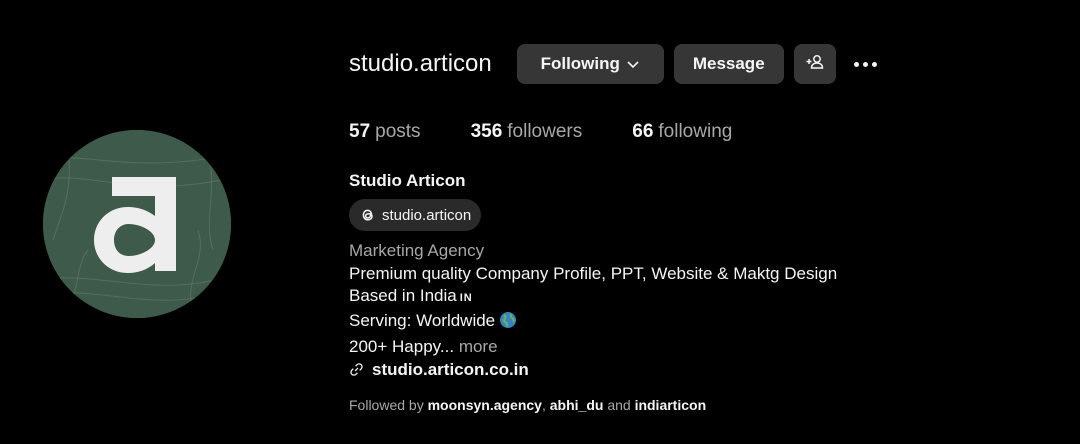 This screenshot has width=1080, height=444. What do you see at coordinates (423, 346) in the screenshot?
I see `bio-line: 200+ Happy... more` at bounding box center [423, 346].